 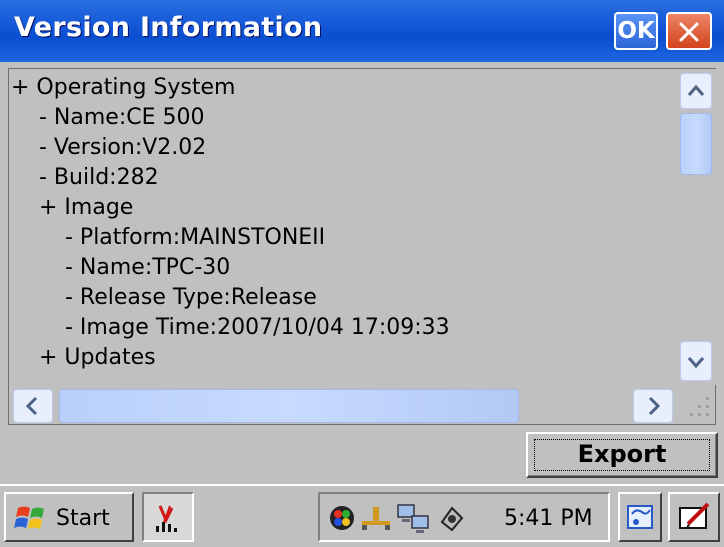 I want to click on close-button, so click(x=689, y=31).